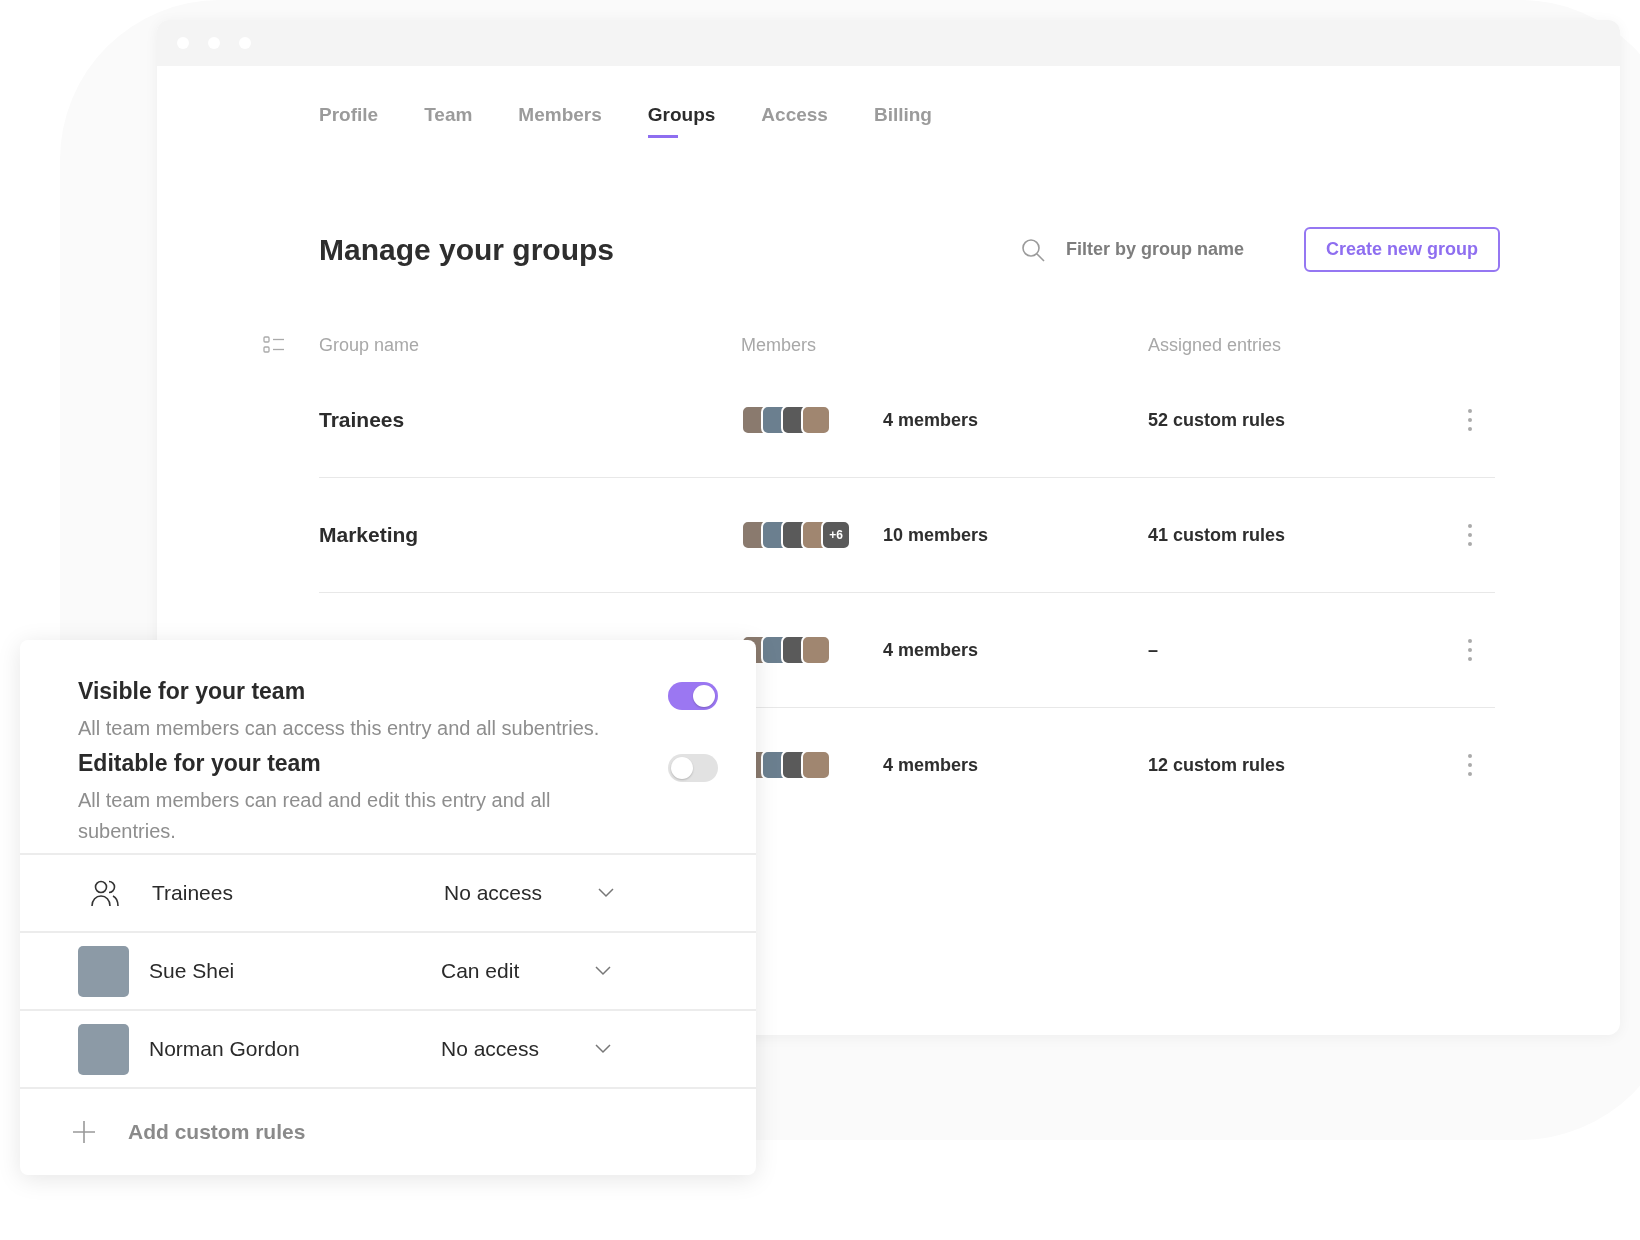  Describe the element at coordinates (448, 122) in the screenshot. I see `tab: Team` at that location.